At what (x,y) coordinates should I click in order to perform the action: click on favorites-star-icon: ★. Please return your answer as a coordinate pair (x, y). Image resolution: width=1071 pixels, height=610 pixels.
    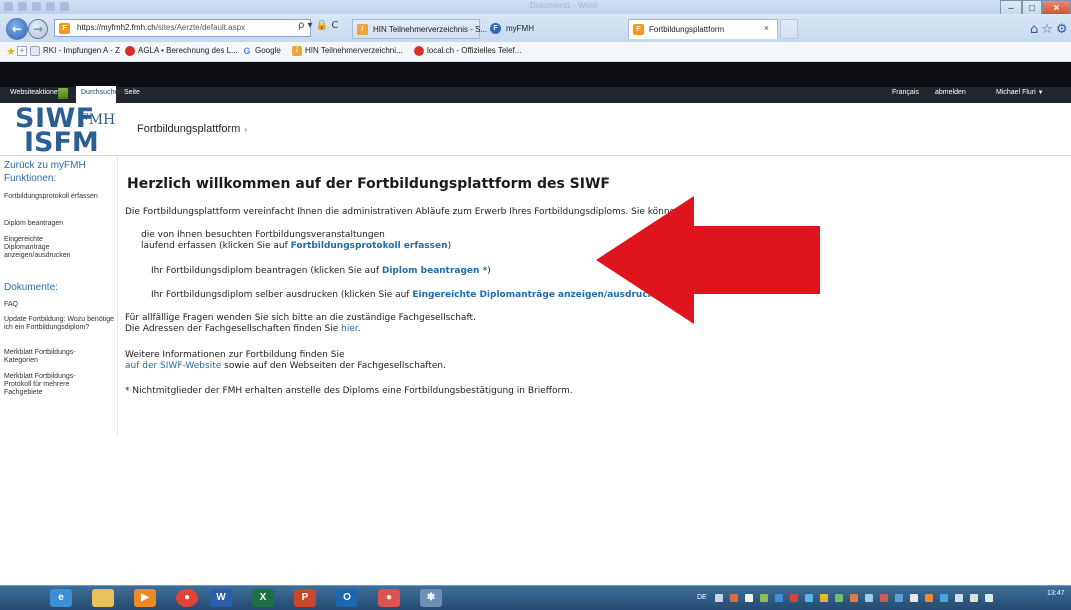
    Looking at the image, I should click on (11, 51).